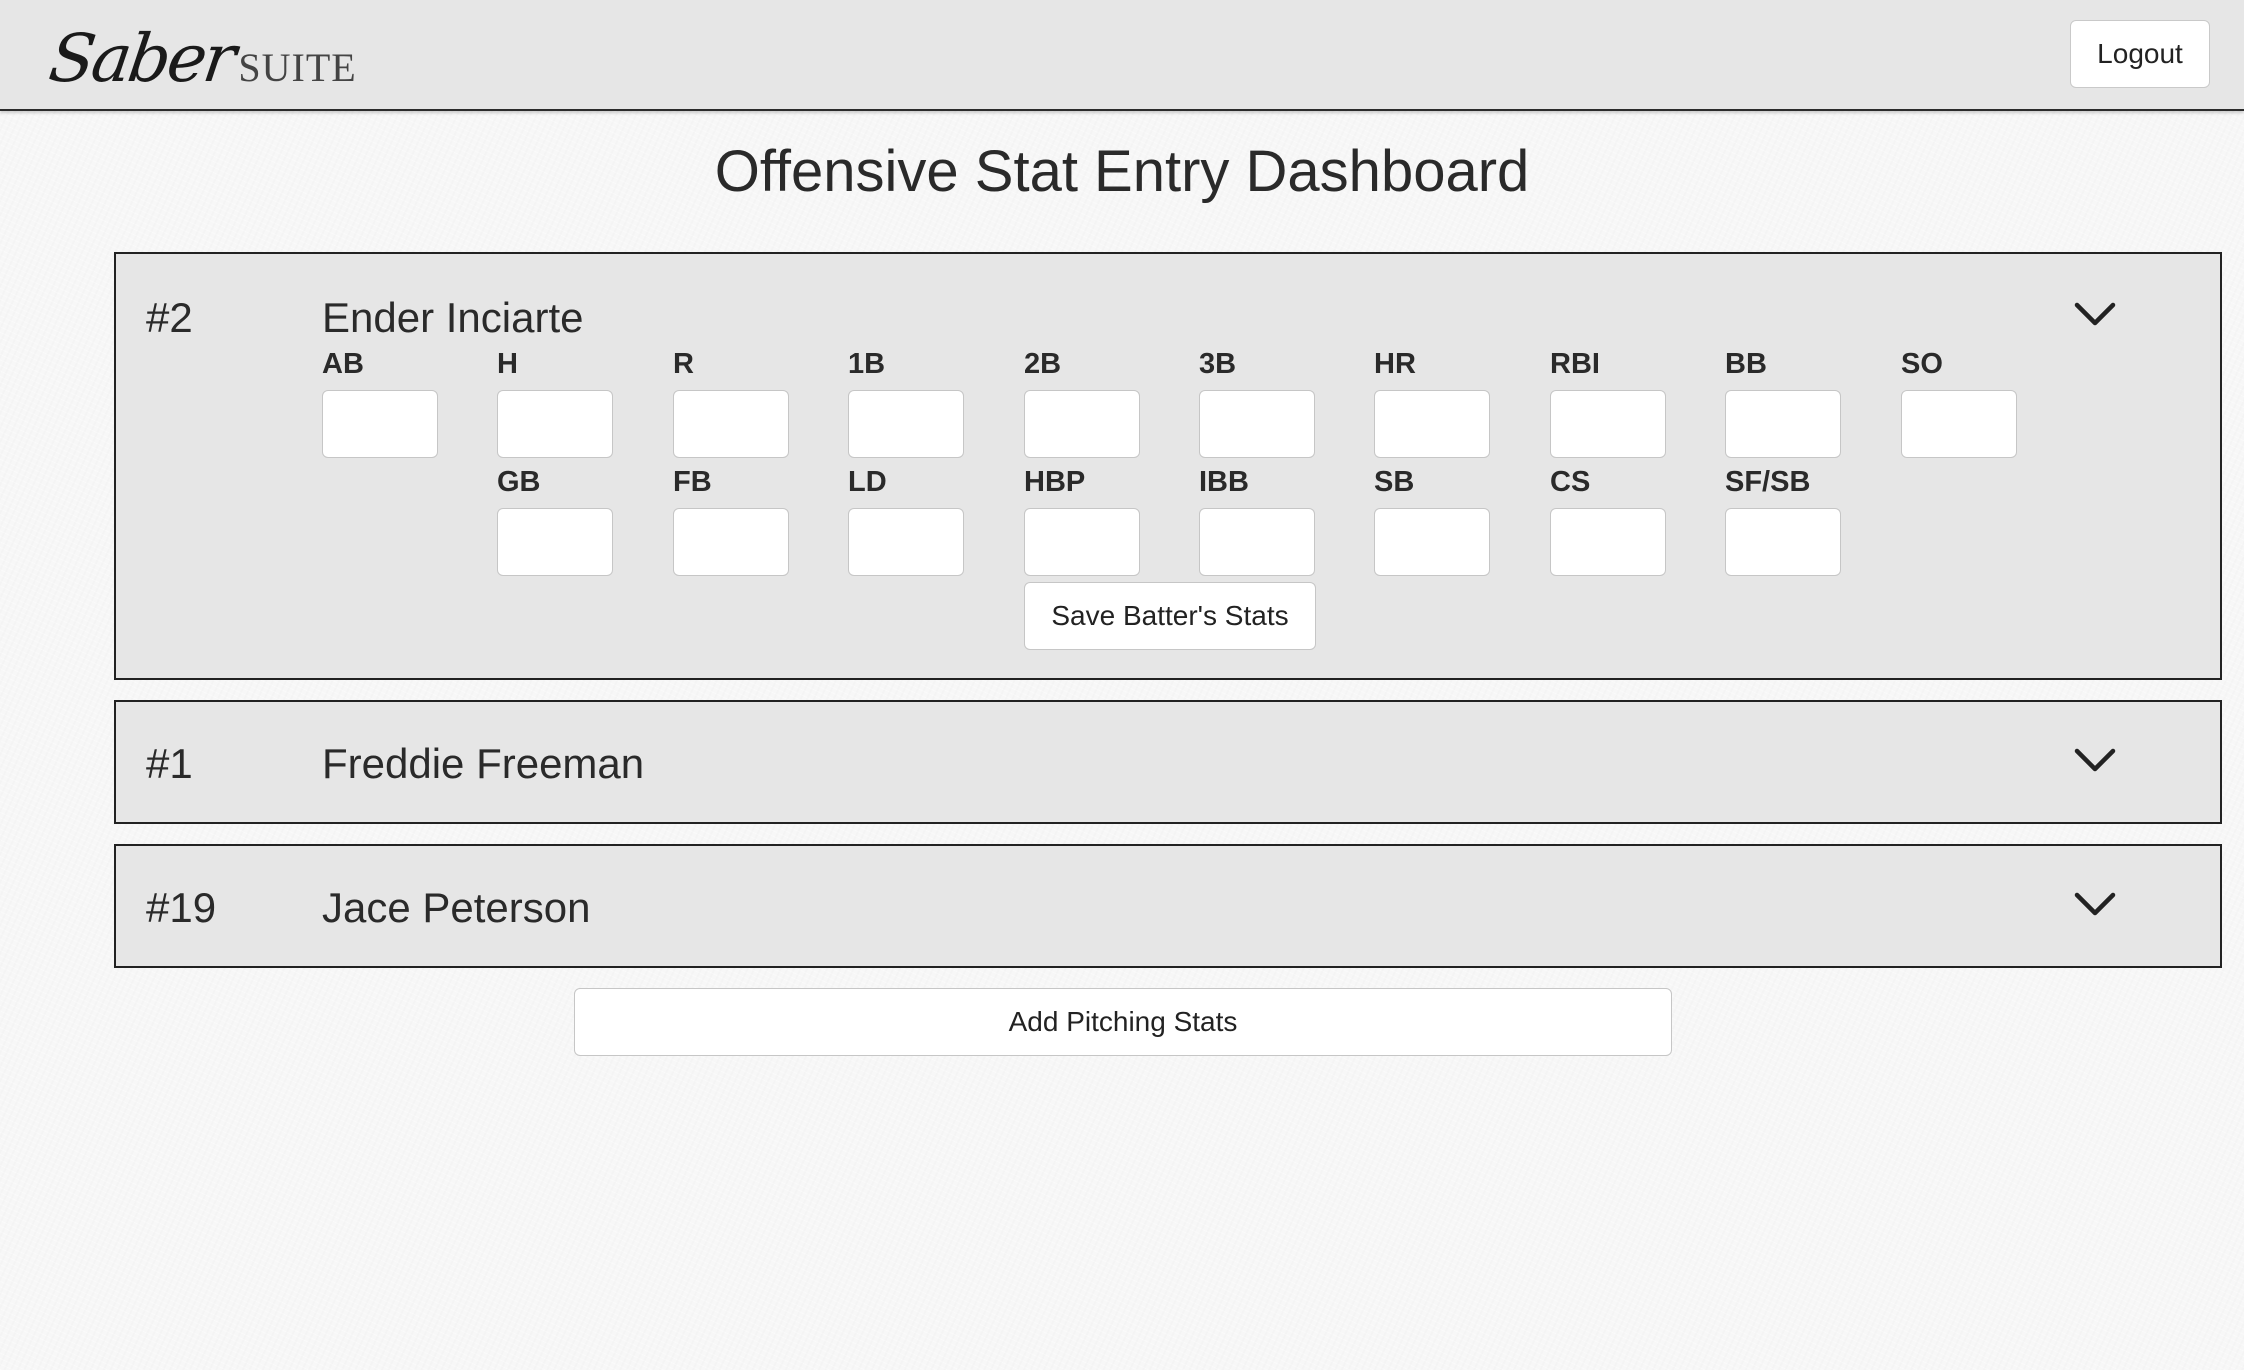  I want to click on stat-label: SO, so click(1922, 364).